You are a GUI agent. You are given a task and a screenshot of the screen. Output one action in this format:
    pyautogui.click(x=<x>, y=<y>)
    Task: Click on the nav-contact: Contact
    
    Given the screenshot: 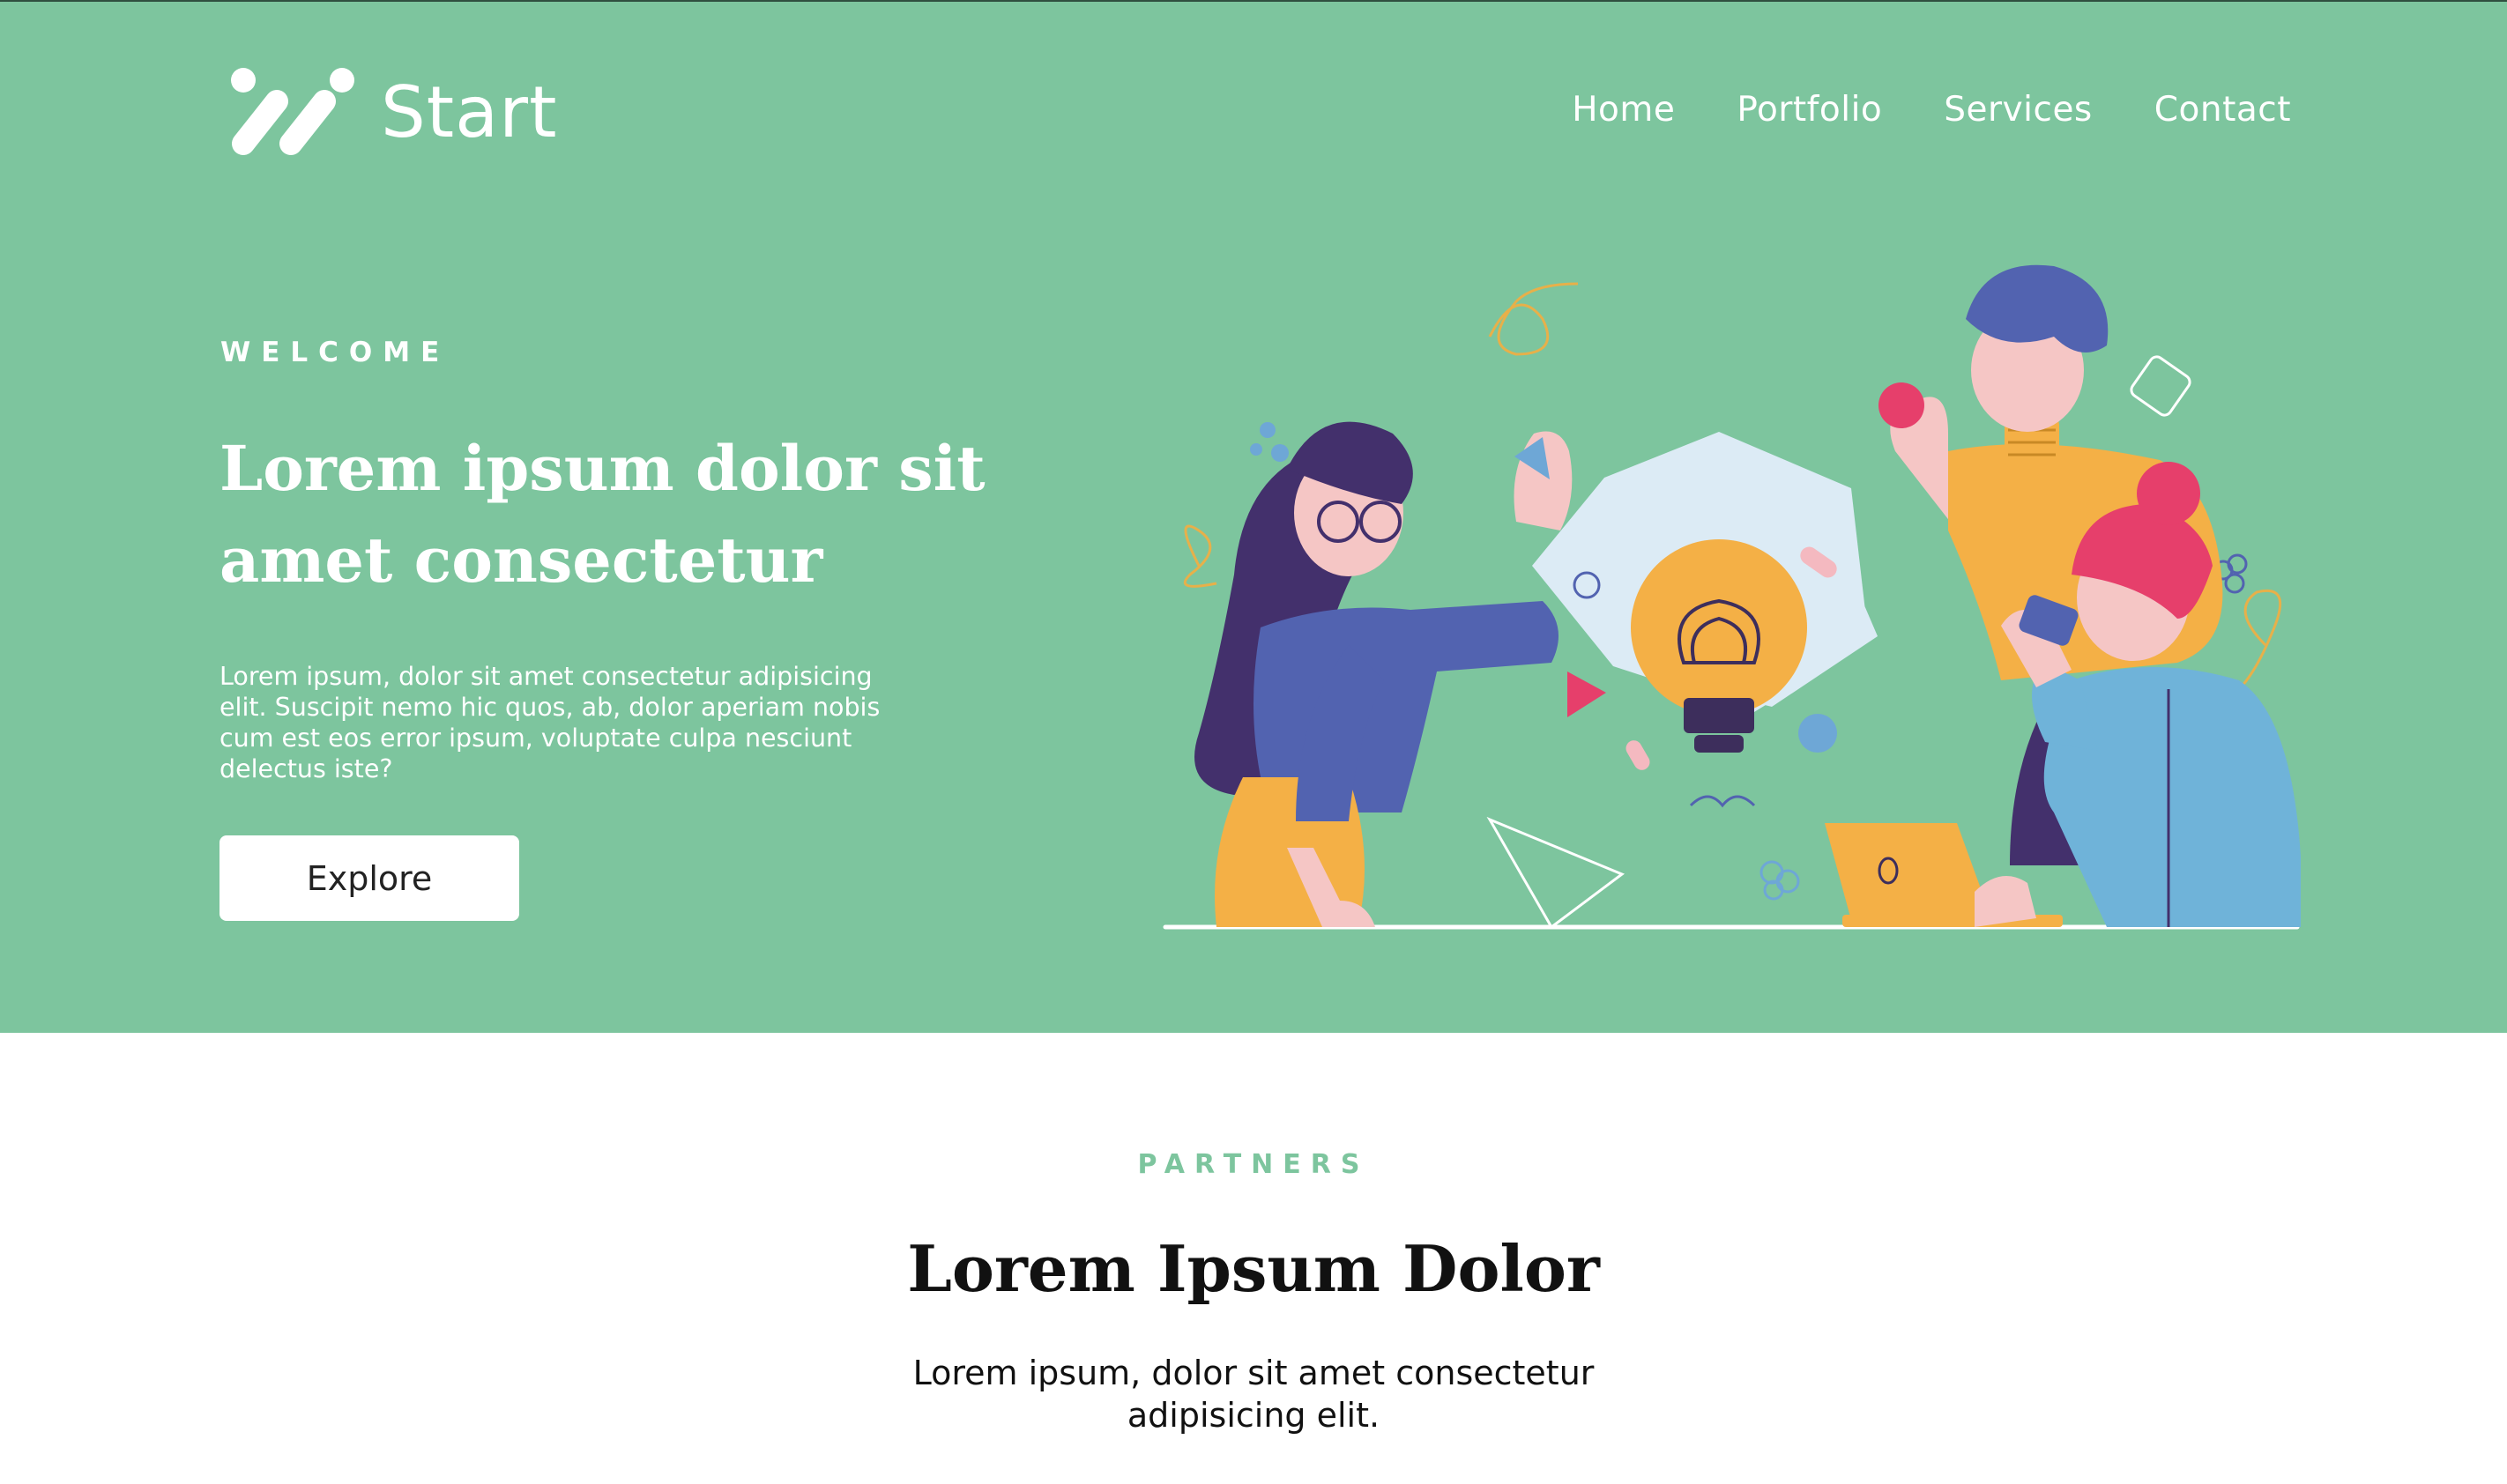 What is the action you would take?
    pyautogui.click(x=2222, y=110)
    